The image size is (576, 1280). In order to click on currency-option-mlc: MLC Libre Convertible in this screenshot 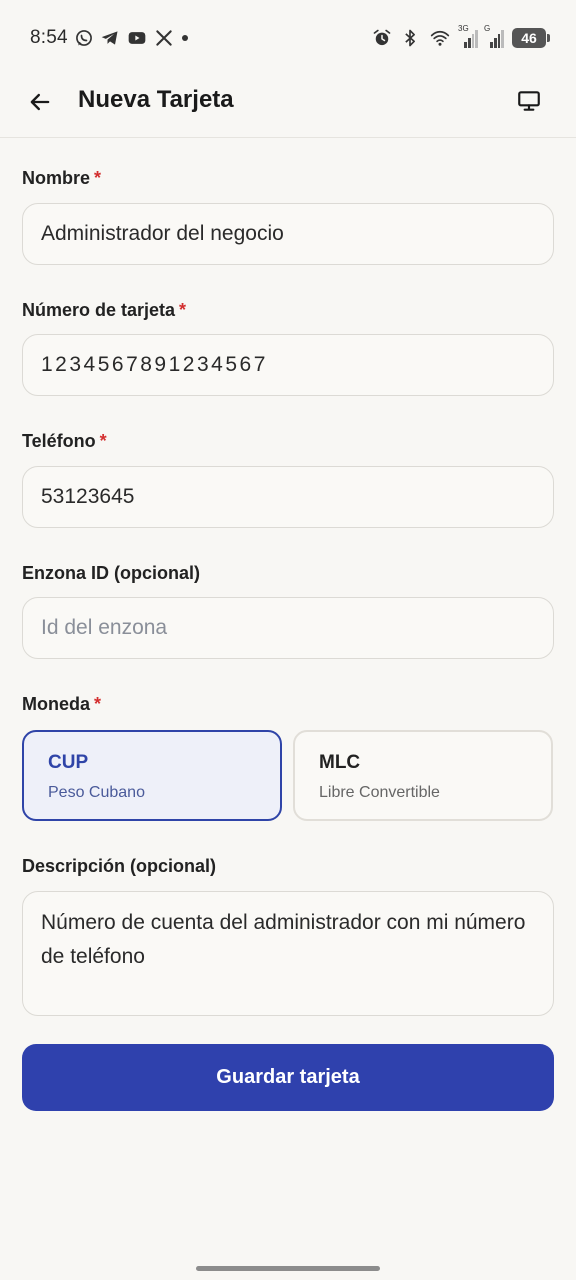, I will do `click(423, 775)`.